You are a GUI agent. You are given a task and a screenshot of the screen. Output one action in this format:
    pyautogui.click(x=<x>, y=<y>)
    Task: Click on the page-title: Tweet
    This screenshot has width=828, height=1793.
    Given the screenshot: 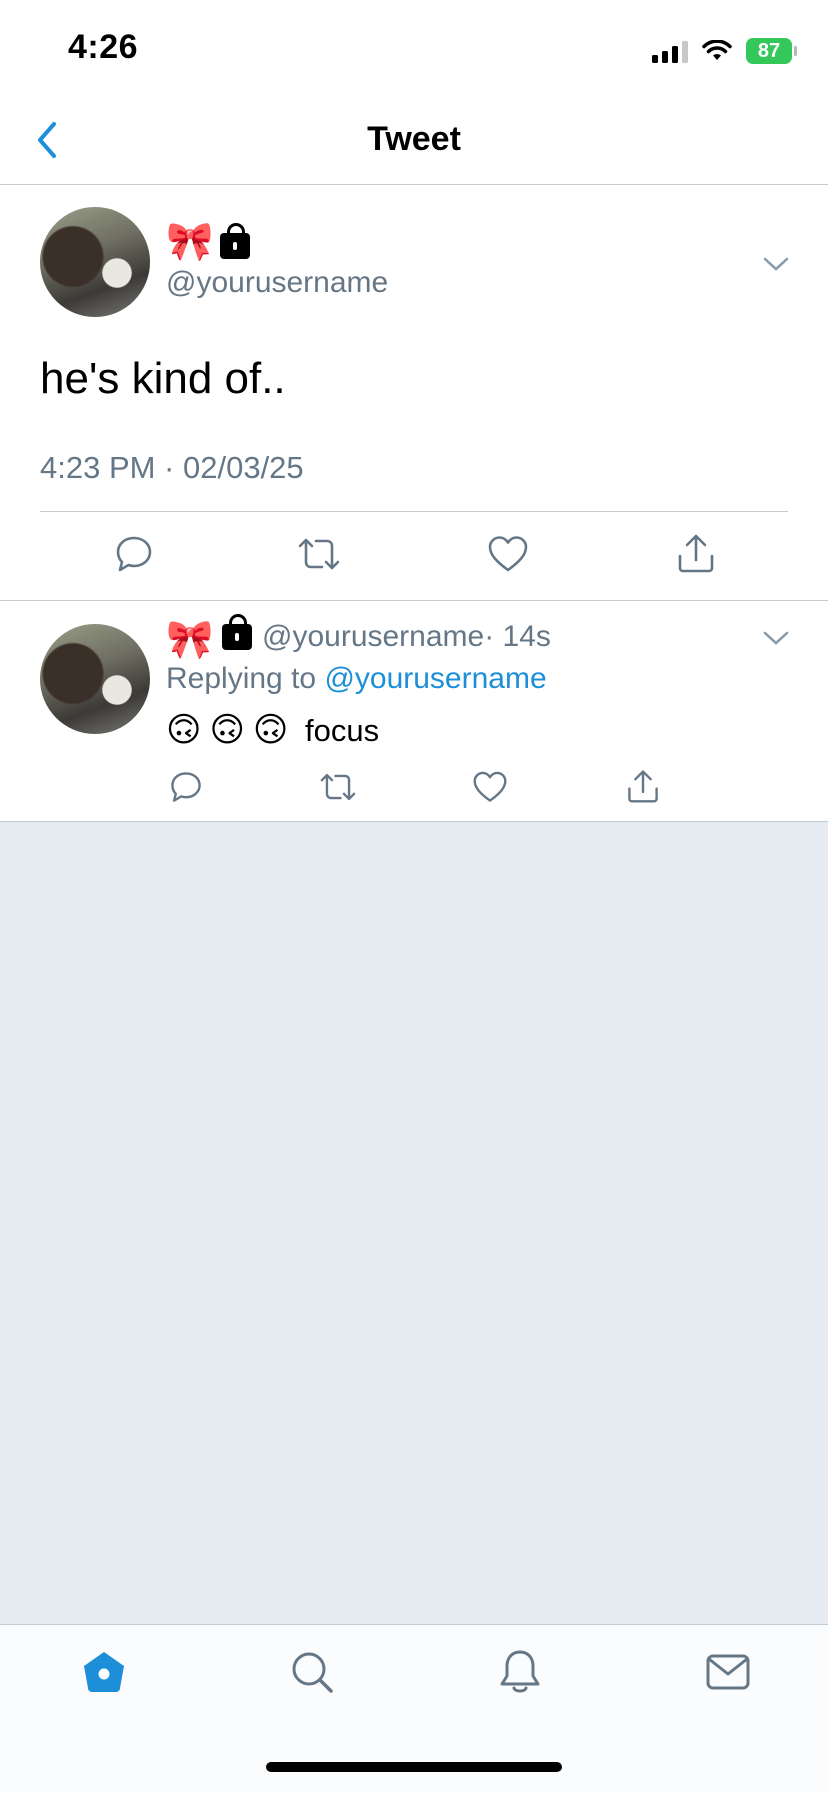 What is the action you would take?
    pyautogui.click(x=414, y=139)
    